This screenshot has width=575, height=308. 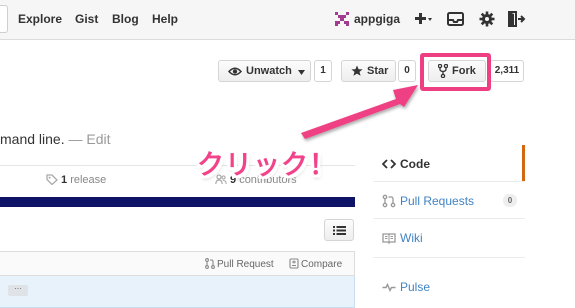 I want to click on sidebar-item-wiki: Wiki, so click(x=449, y=237).